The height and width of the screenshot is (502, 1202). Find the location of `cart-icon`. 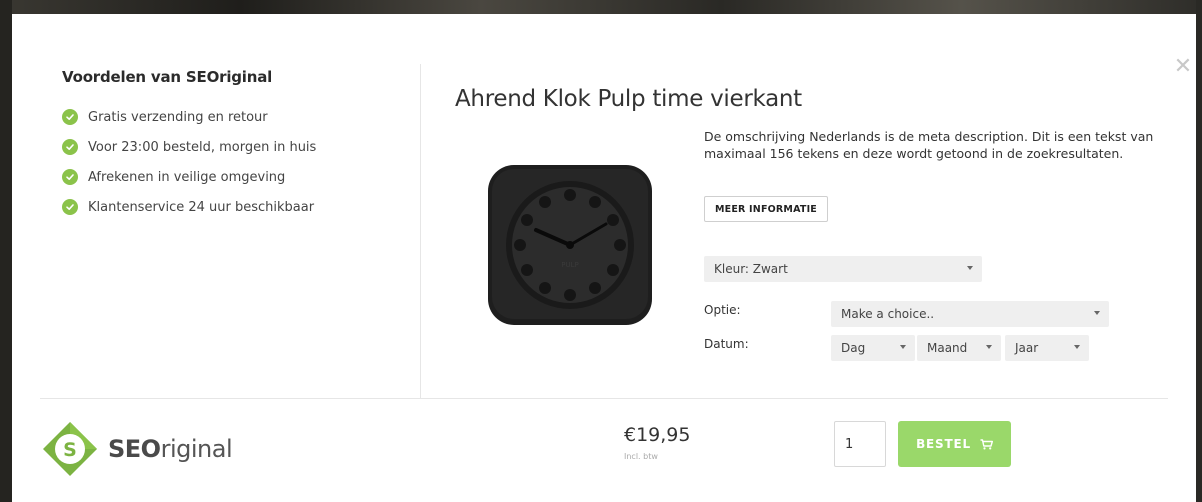

cart-icon is located at coordinates (986, 443).